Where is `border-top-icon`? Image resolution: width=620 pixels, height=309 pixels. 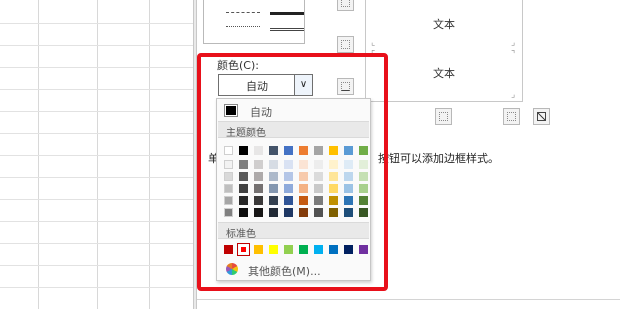 border-top-icon is located at coordinates (345, 3).